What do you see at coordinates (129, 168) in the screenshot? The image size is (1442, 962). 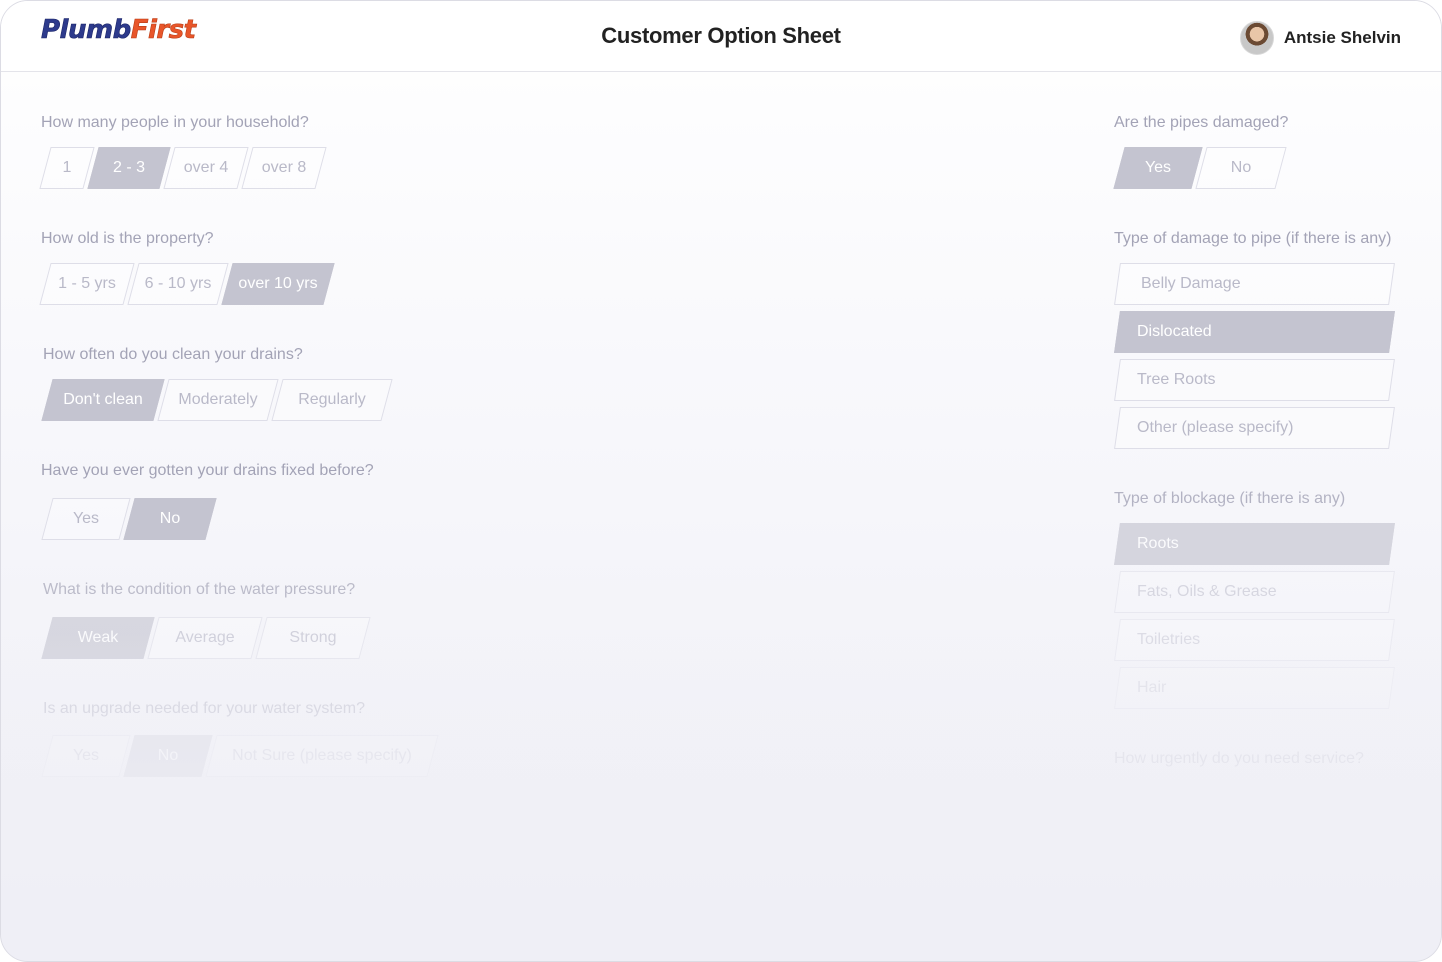 I see `option-household-2-3: 2 - 3` at bounding box center [129, 168].